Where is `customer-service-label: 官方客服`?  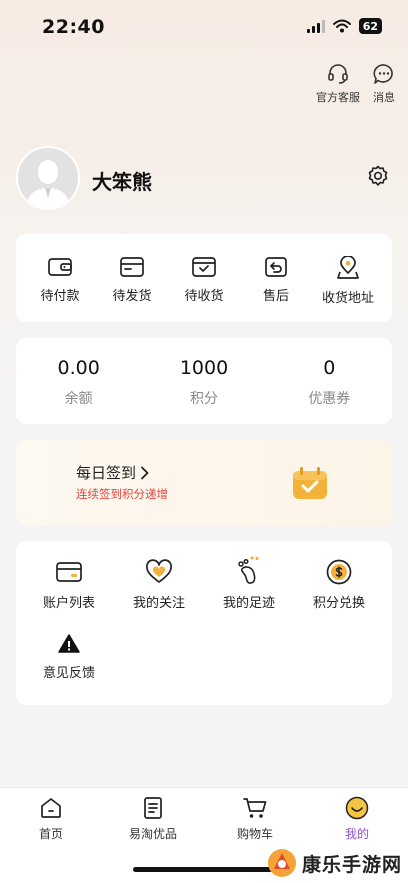 customer-service-label: 官方客服 is located at coordinates (338, 97).